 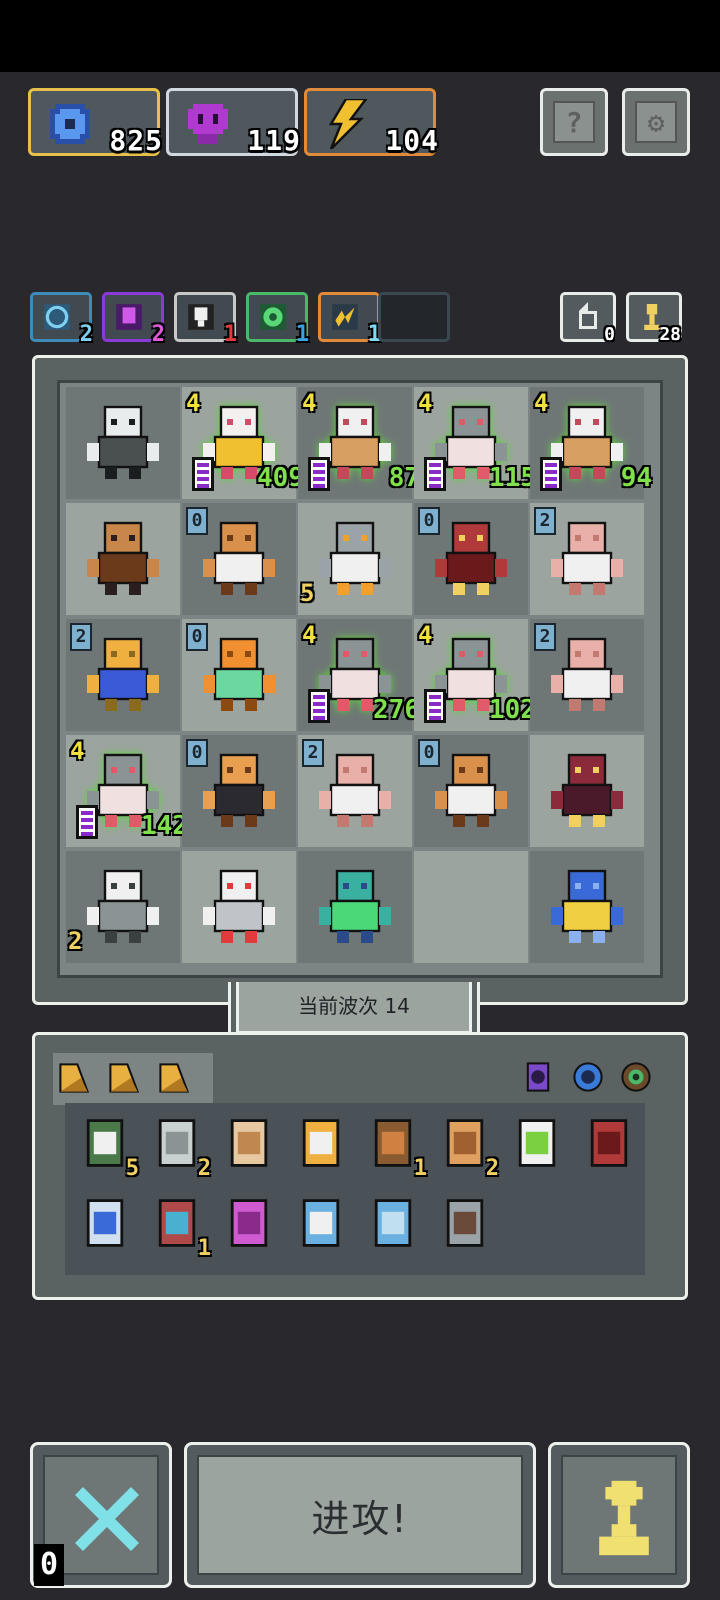 I want to click on settings-button: ⚙, so click(x=656, y=122).